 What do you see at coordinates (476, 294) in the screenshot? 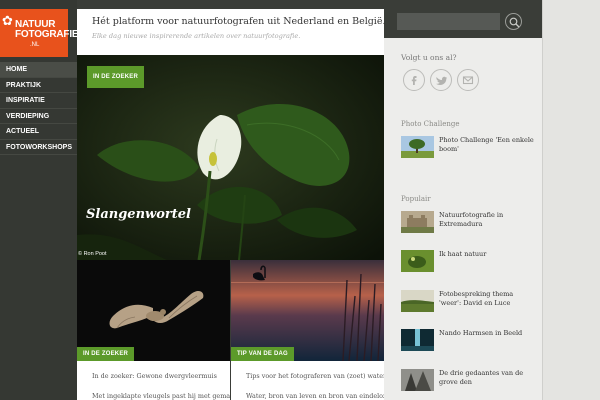
I see `item-title: Fotobespreking thema` at bounding box center [476, 294].